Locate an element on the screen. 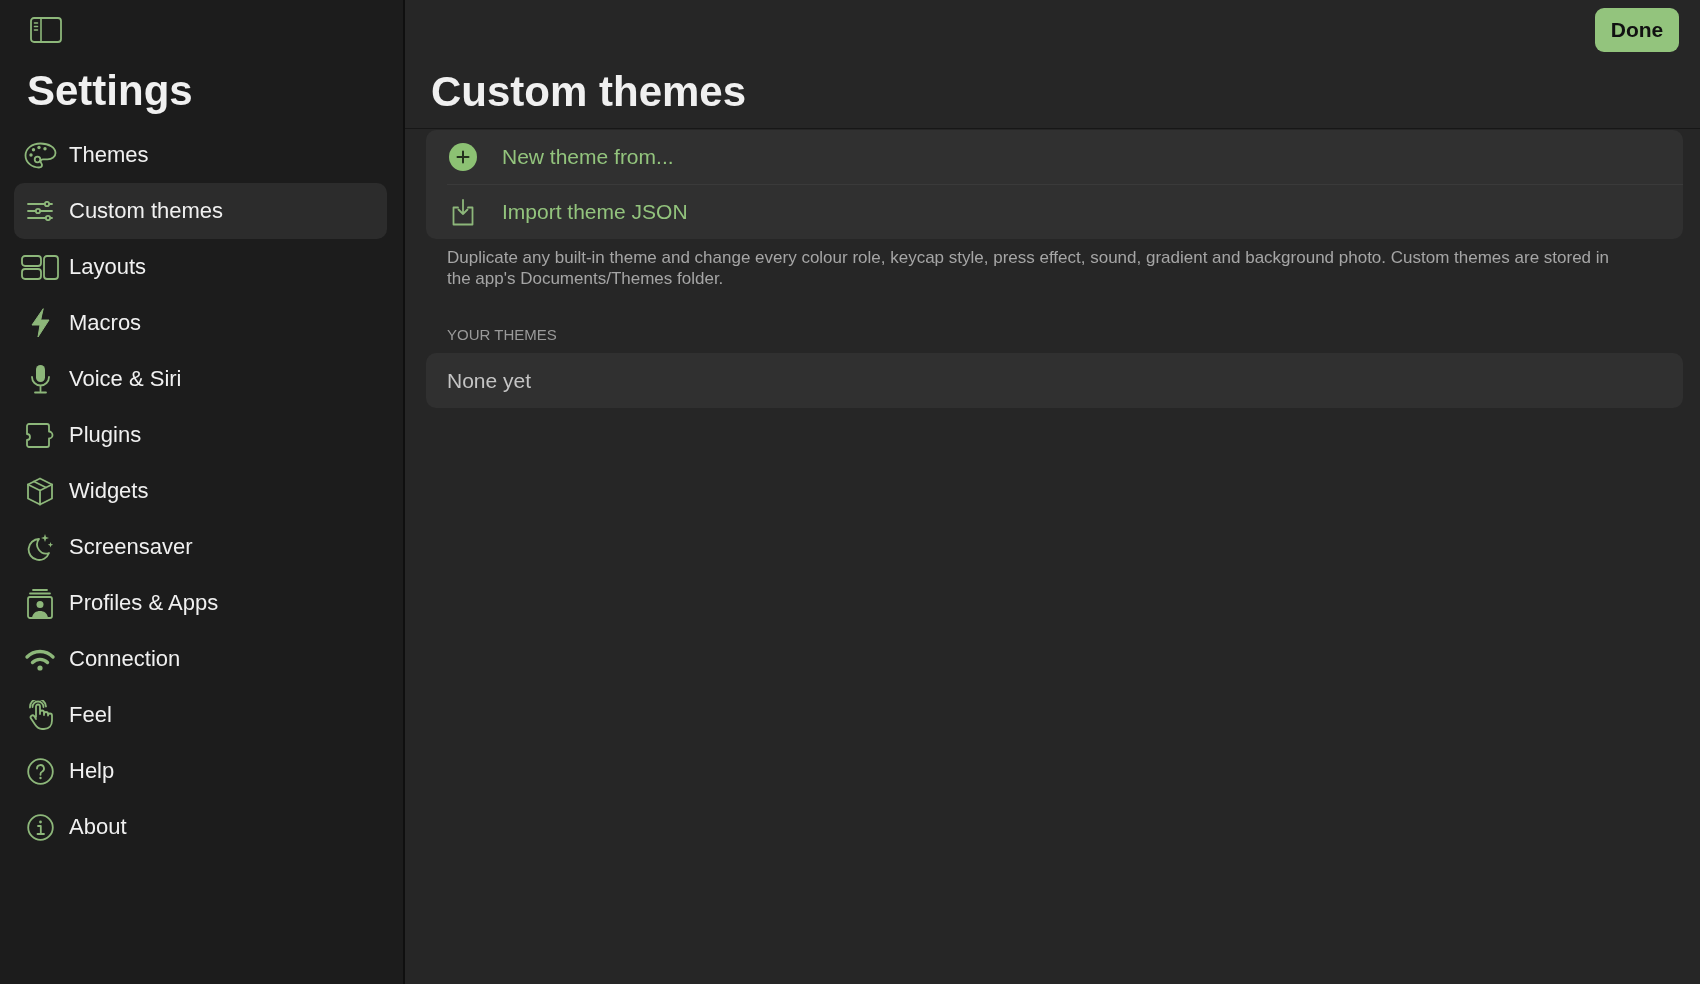  tray-arrow-icon is located at coordinates (463, 212).